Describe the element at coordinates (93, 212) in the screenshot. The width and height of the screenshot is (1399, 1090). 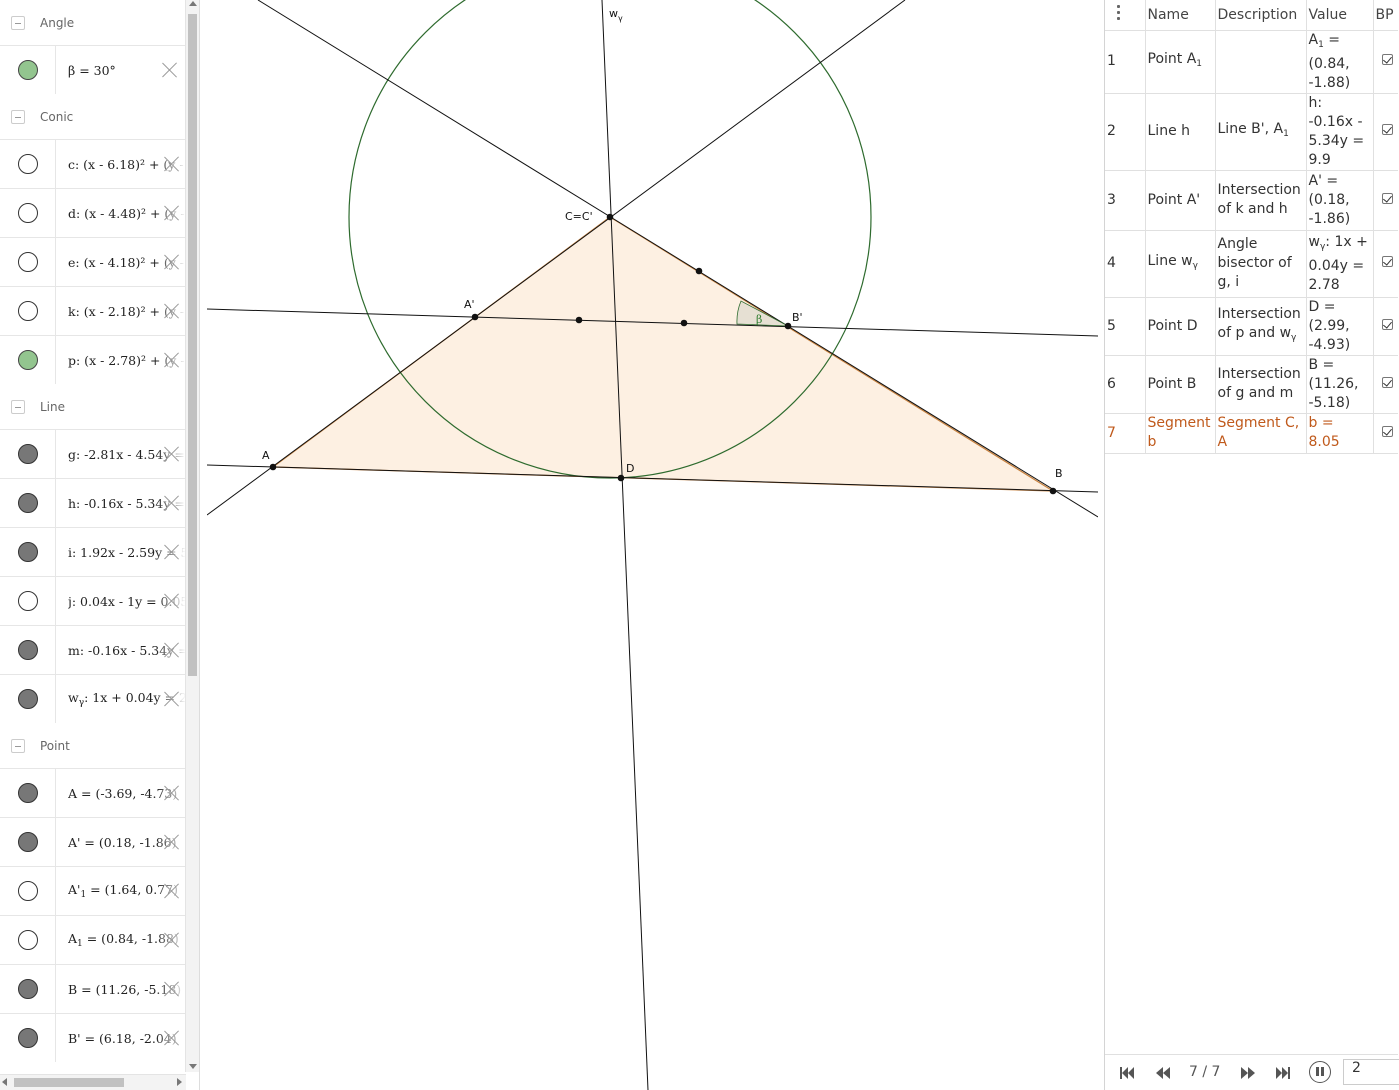
I see `algebra-item: d: (x - 4.48)² + (y -` at that location.